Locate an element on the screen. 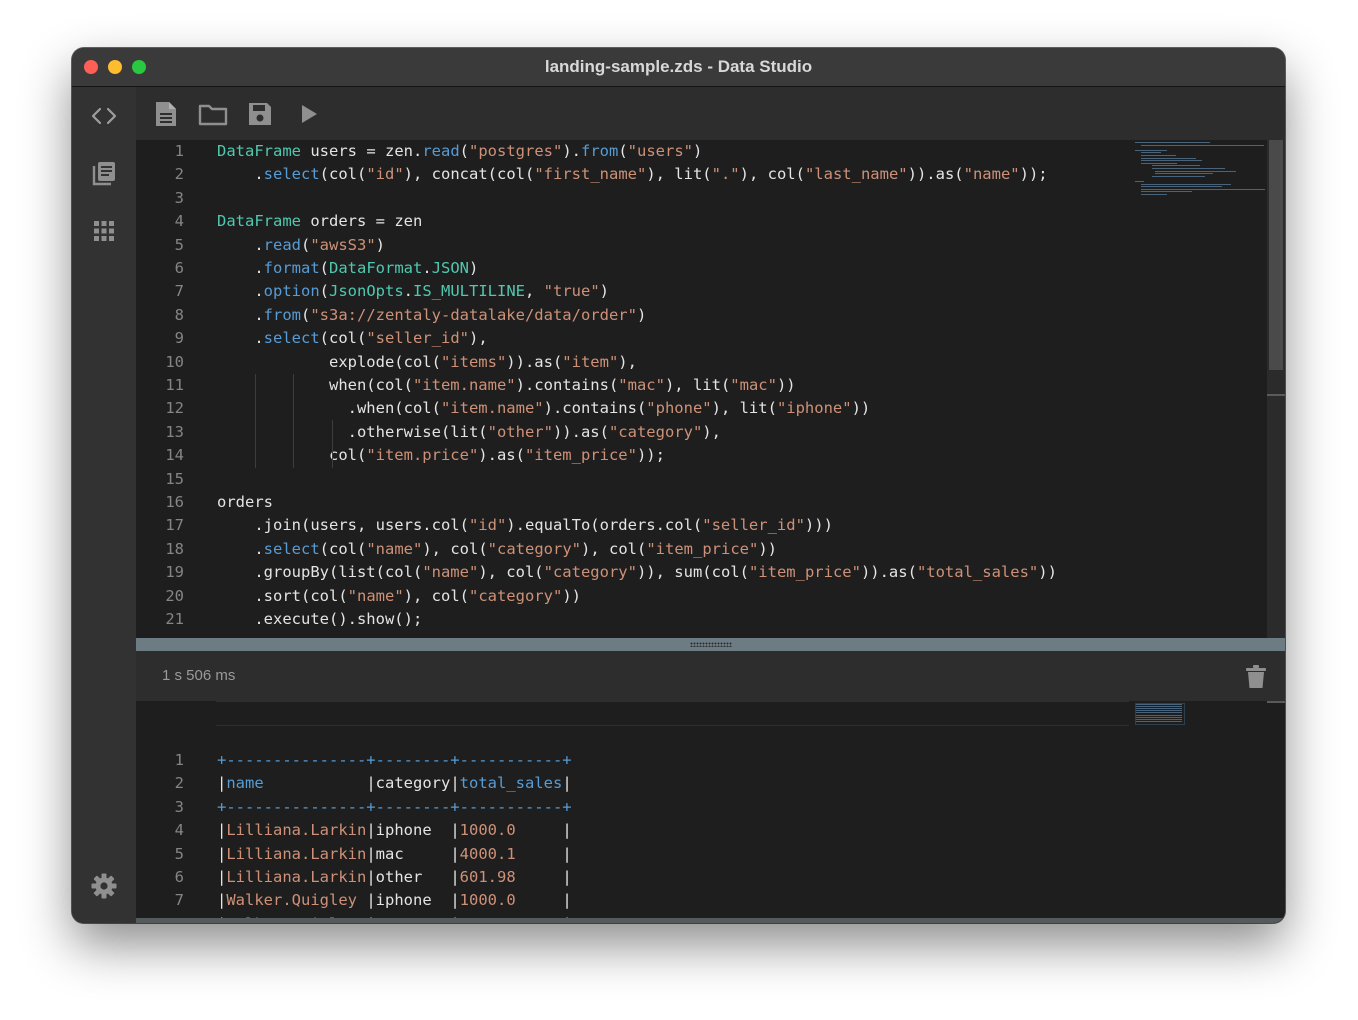  code-token: select is located at coordinates (291, 548).